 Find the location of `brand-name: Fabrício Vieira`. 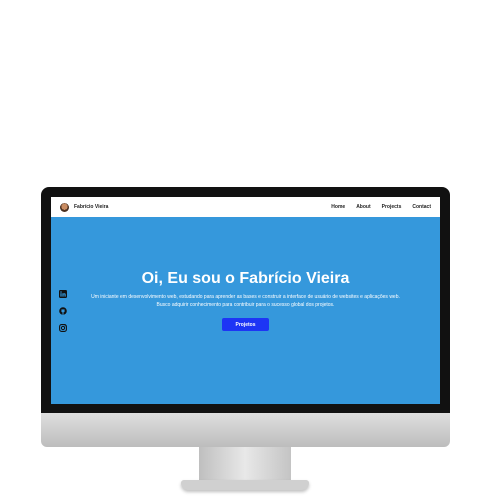

brand-name: Fabrício Vieira is located at coordinates (91, 207).